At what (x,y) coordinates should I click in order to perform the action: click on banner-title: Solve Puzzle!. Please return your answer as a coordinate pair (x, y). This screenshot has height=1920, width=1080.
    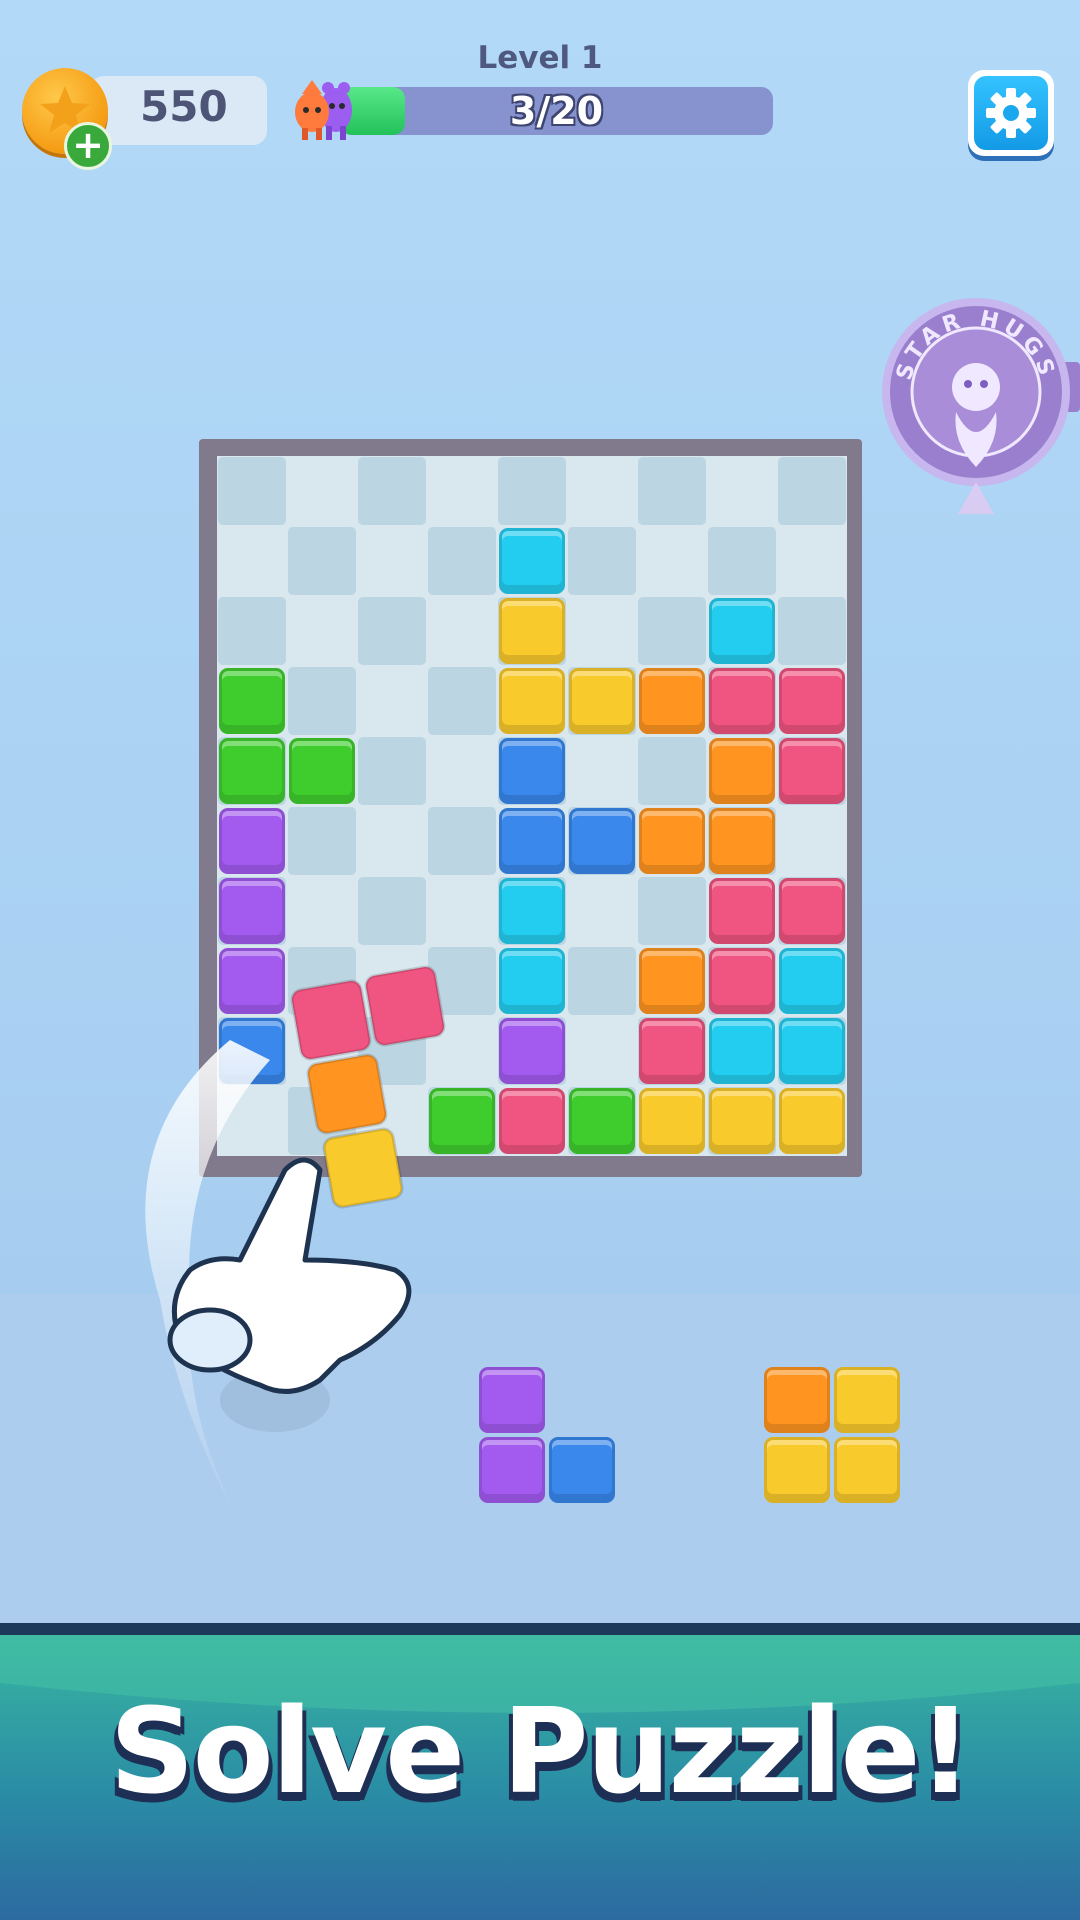
    Looking at the image, I should click on (541, 1751).